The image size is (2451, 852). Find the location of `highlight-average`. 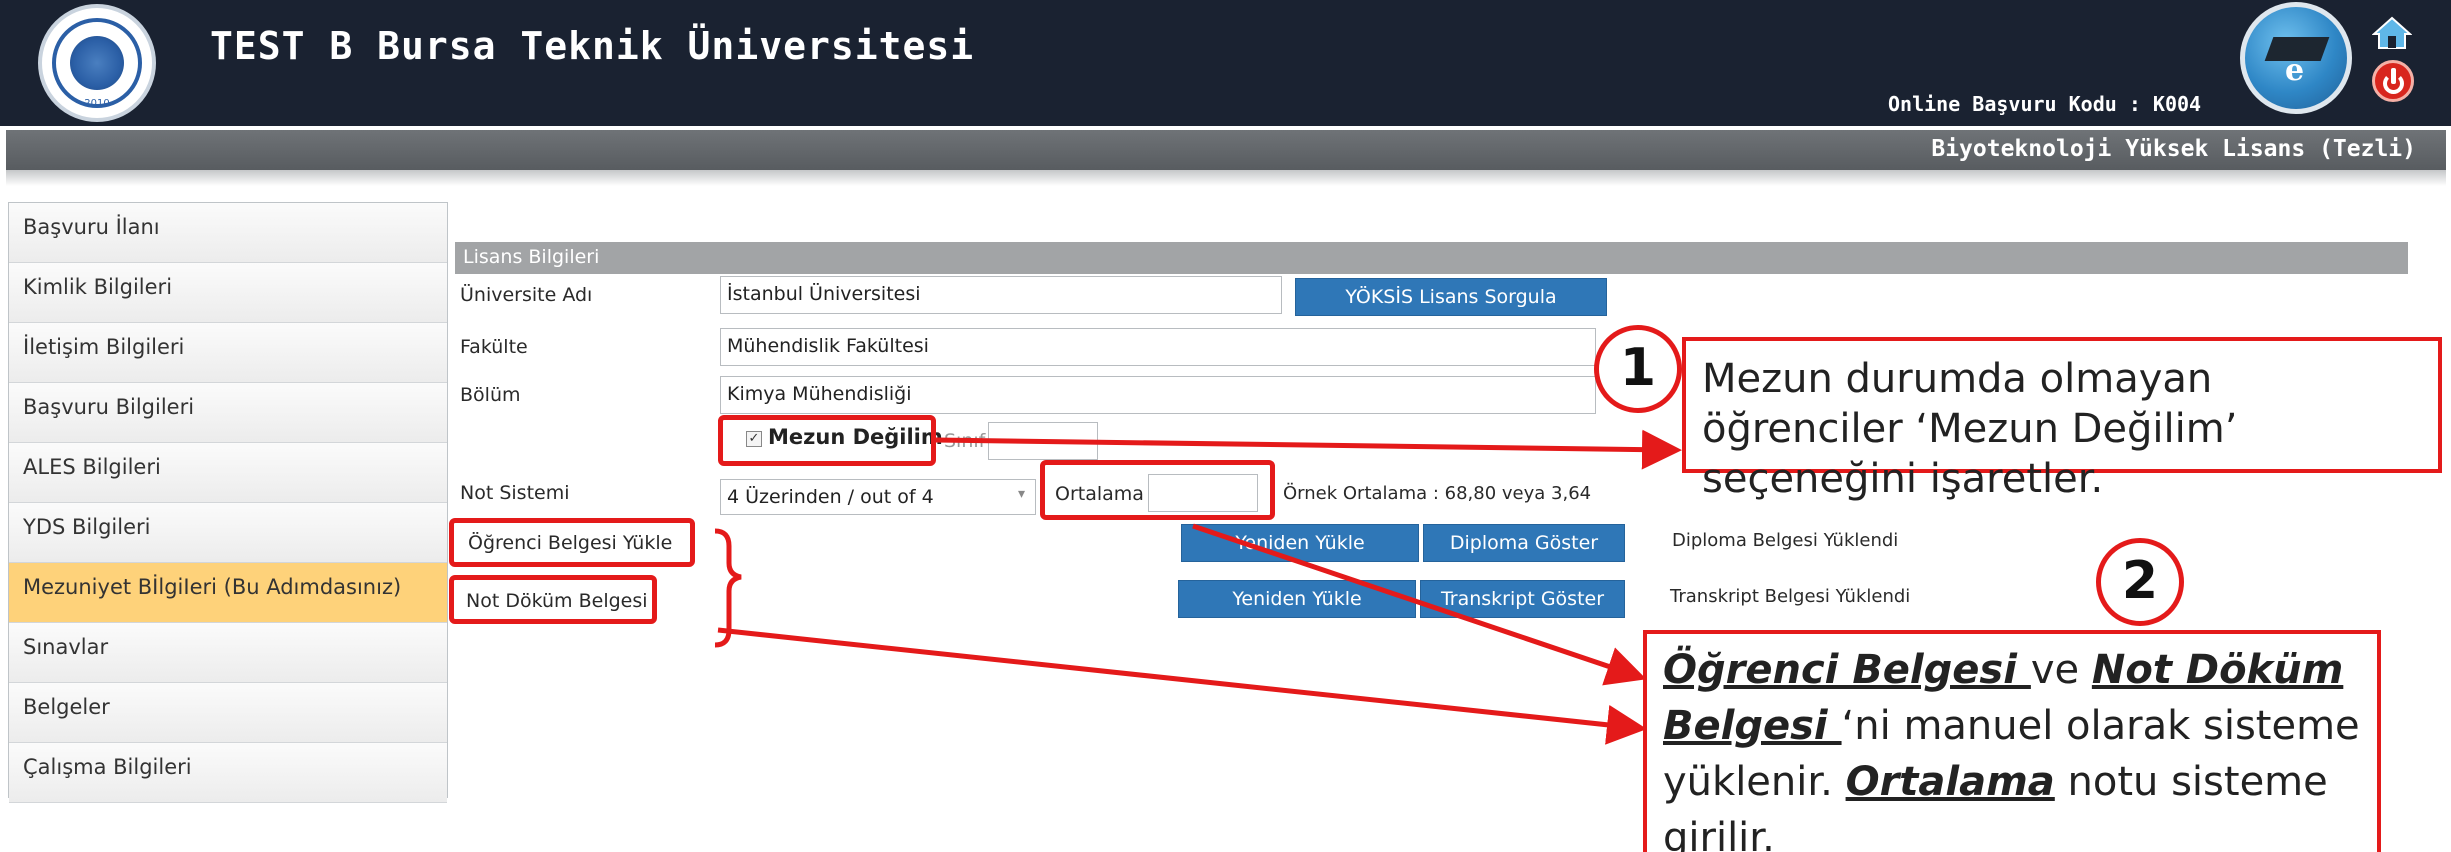

highlight-average is located at coordinates (1157, 490).